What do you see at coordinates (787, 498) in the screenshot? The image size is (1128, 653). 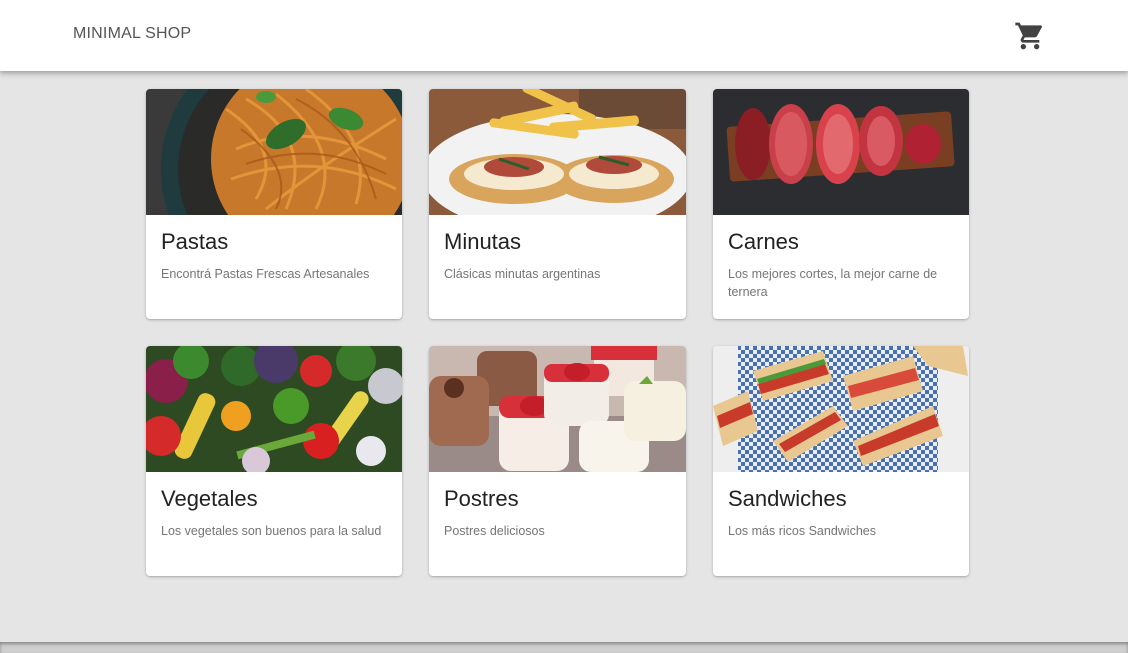 I see `card-title: Sandwiches` at bounding box center [787, 498].